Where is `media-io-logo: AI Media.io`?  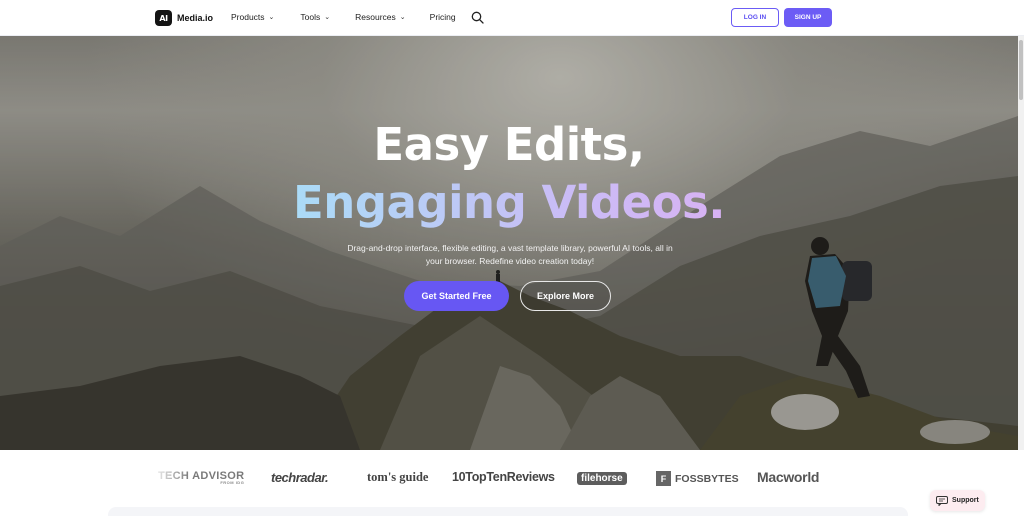 media-io-logo: AI Media.io is located at coordinates (184, 18).